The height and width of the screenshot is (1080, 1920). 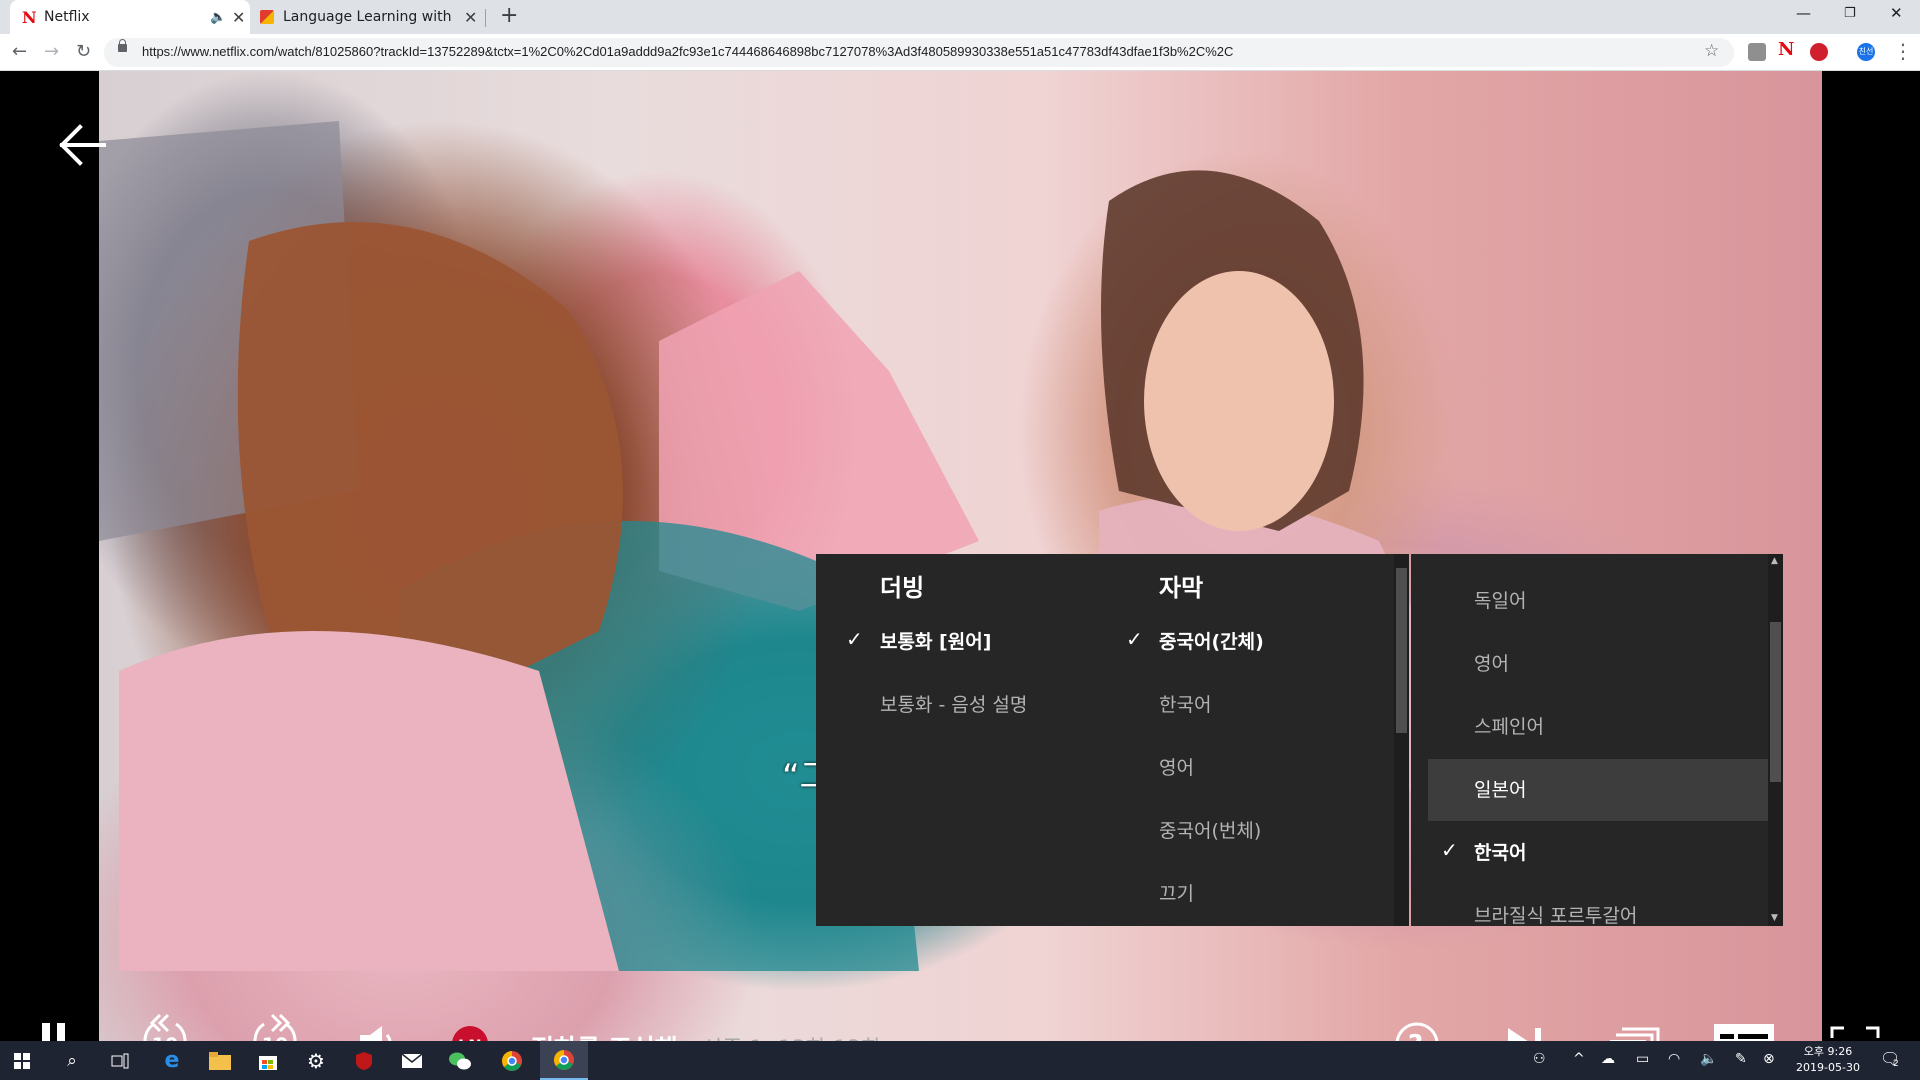 I want to click on fullscreen-icon, so click(x=1855, y=1033).